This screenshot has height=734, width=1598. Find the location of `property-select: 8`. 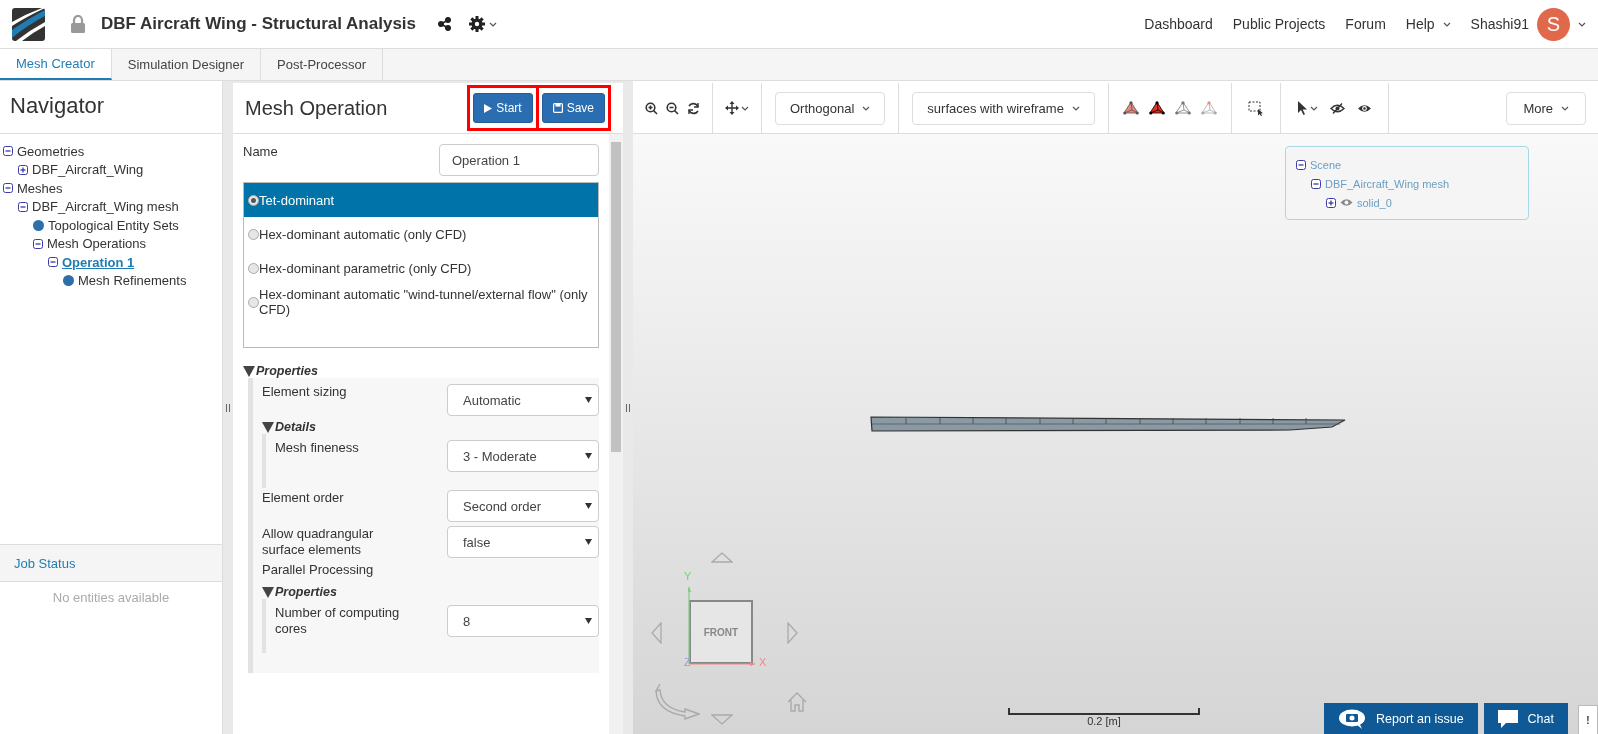

property-select: 8 is located at coordinates (523, 621).